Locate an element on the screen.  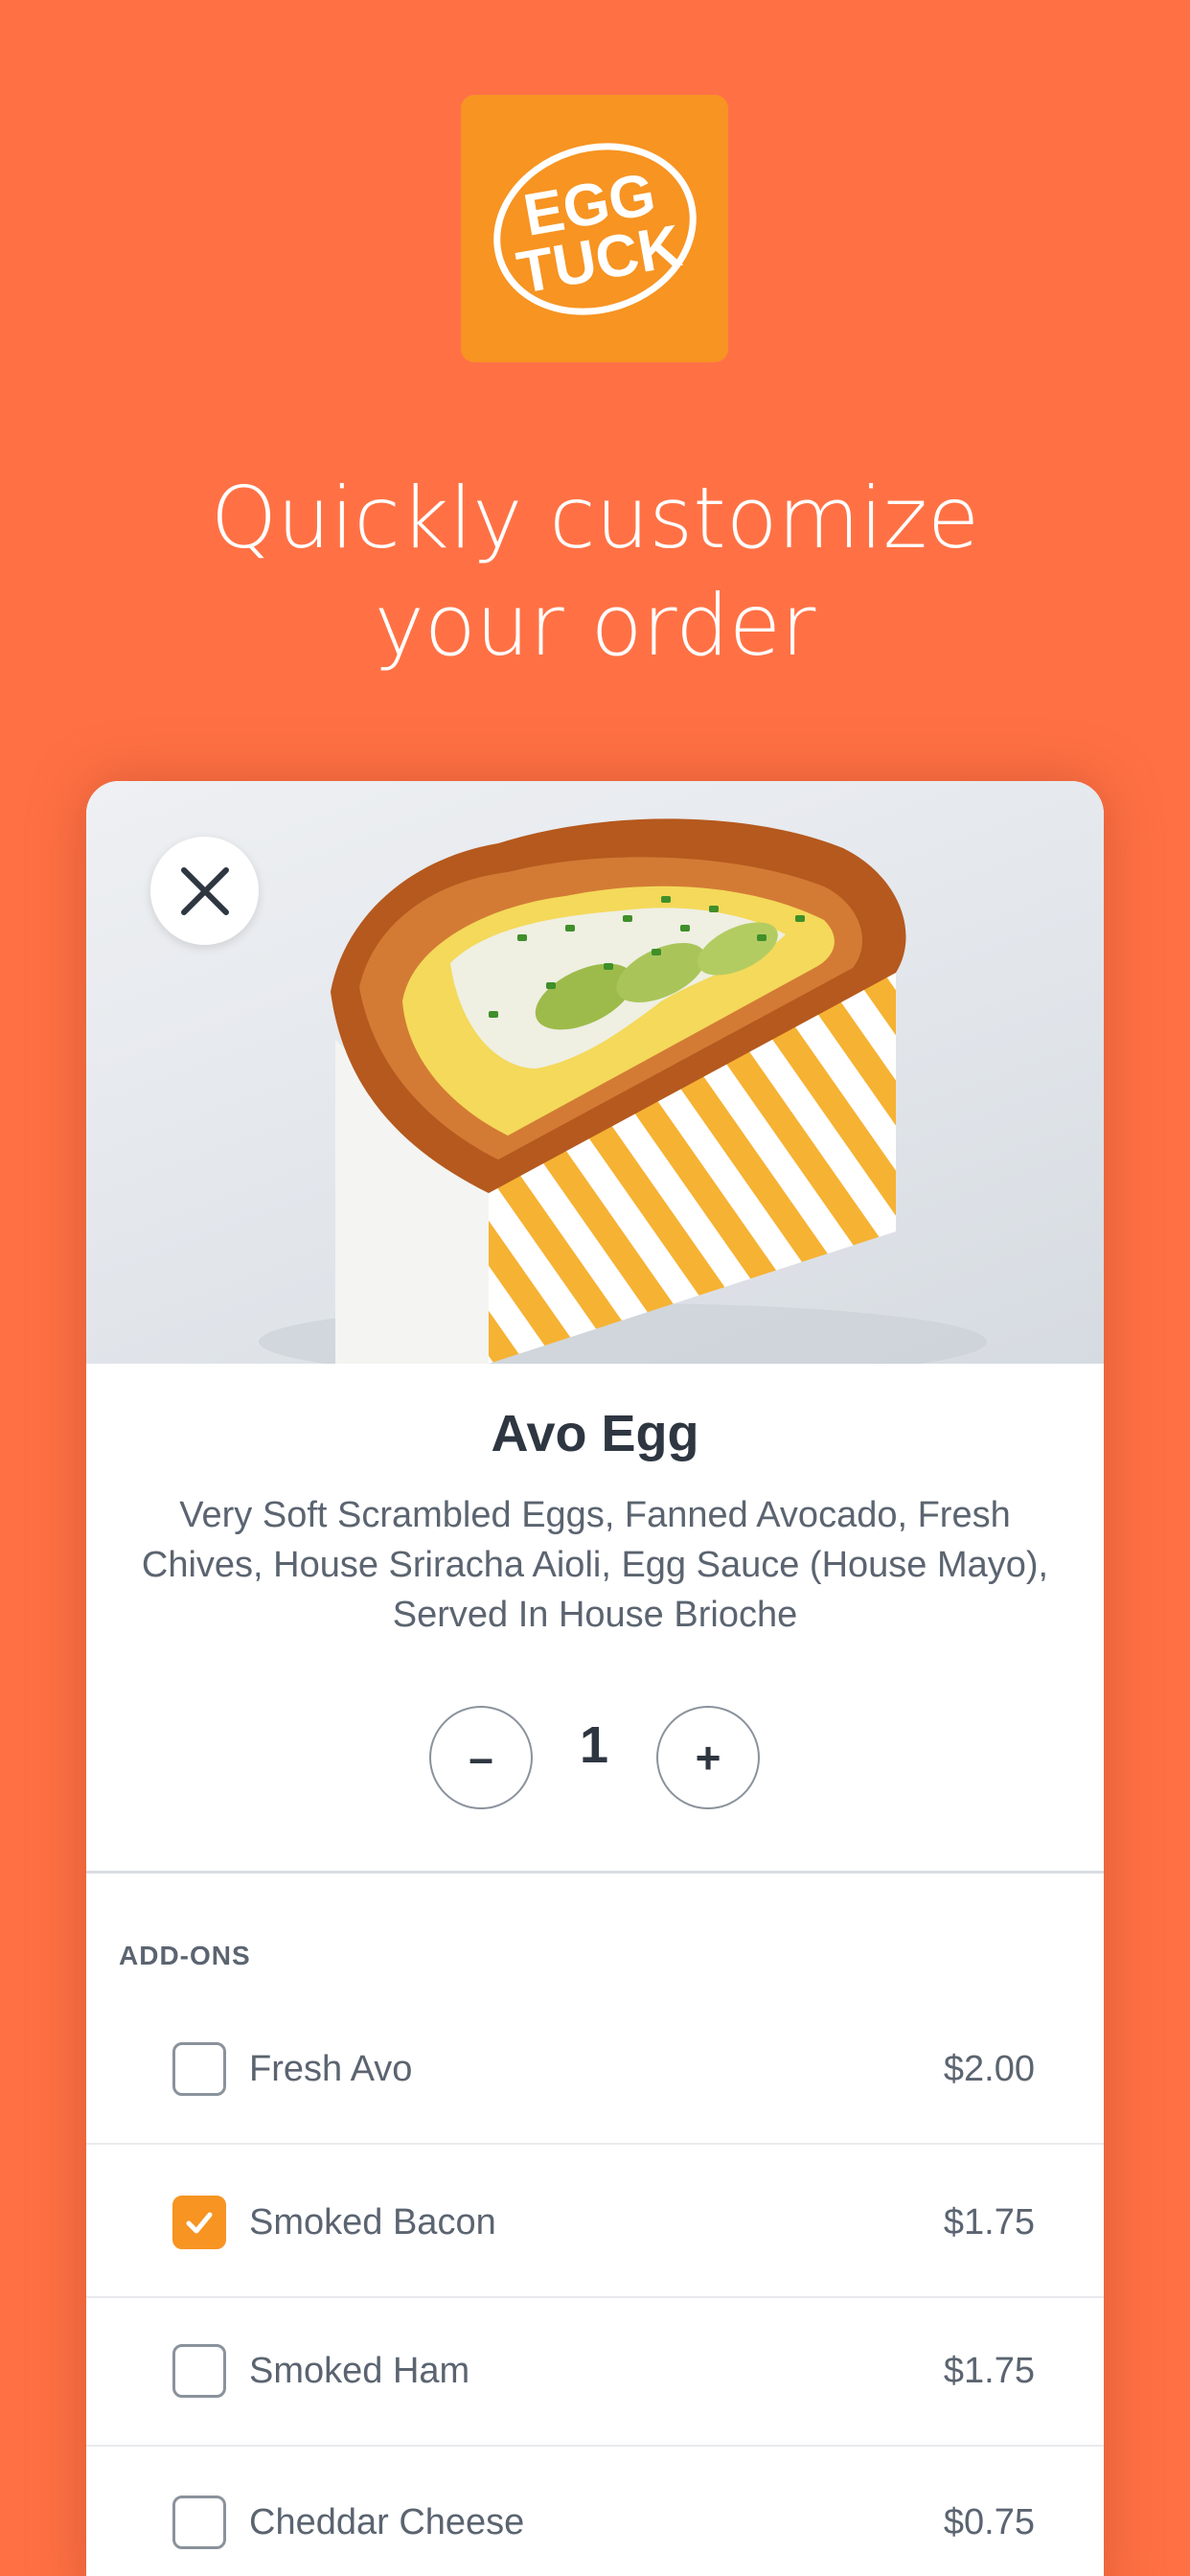
addons-section-title: ADD-ONS is located at coordinates (185, 1955).